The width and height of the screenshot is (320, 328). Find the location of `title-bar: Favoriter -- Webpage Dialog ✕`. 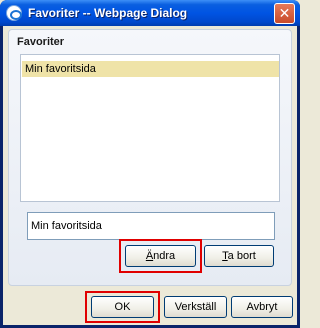

title-bar: Favoriter -- Webpage Dialog ✕ is located at coordinates (150, 13).